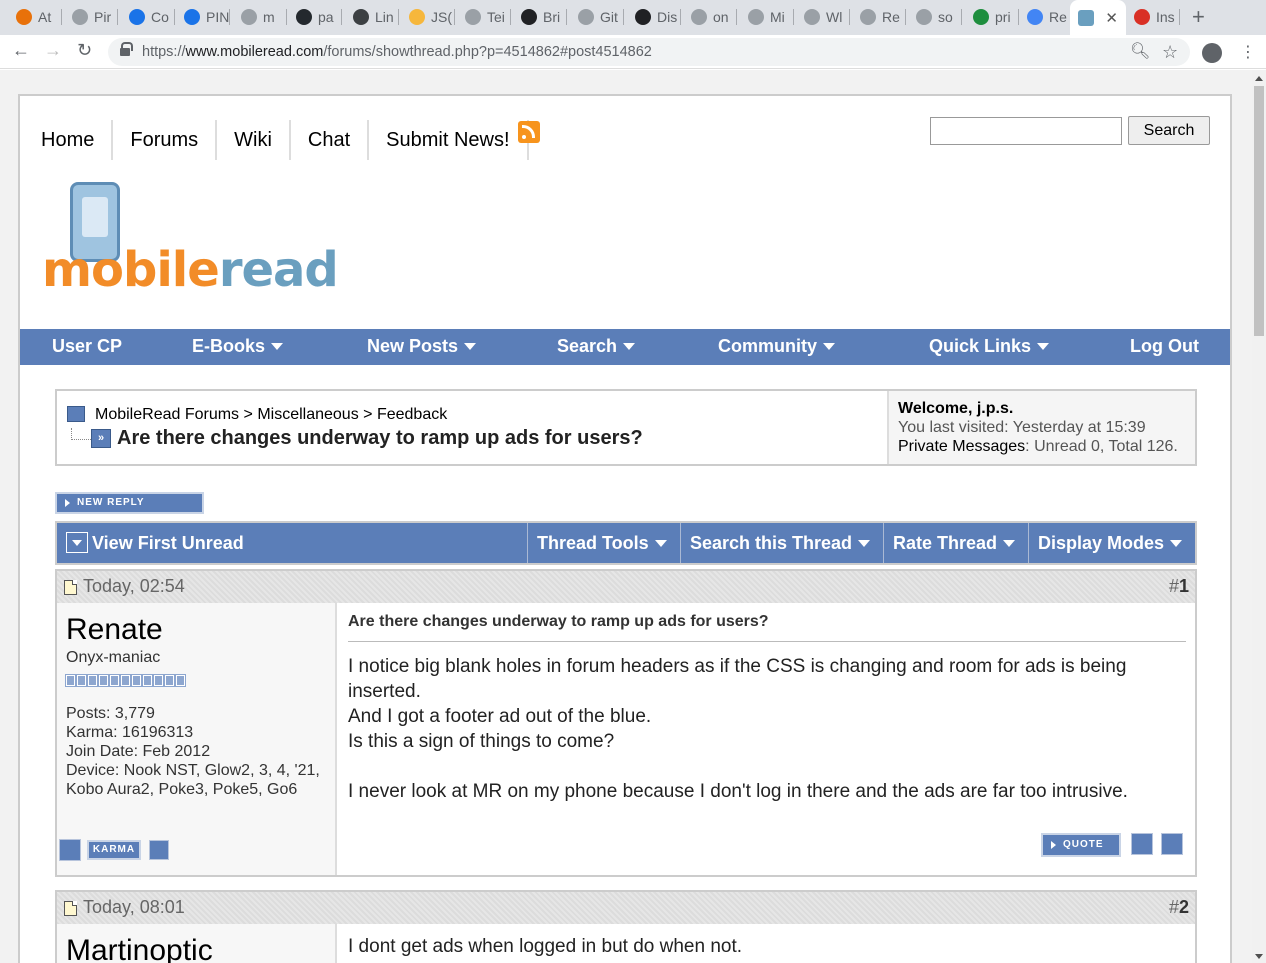 The image size is (1266, 963). I want to click on page-scrollbar, so click(1259, 516).